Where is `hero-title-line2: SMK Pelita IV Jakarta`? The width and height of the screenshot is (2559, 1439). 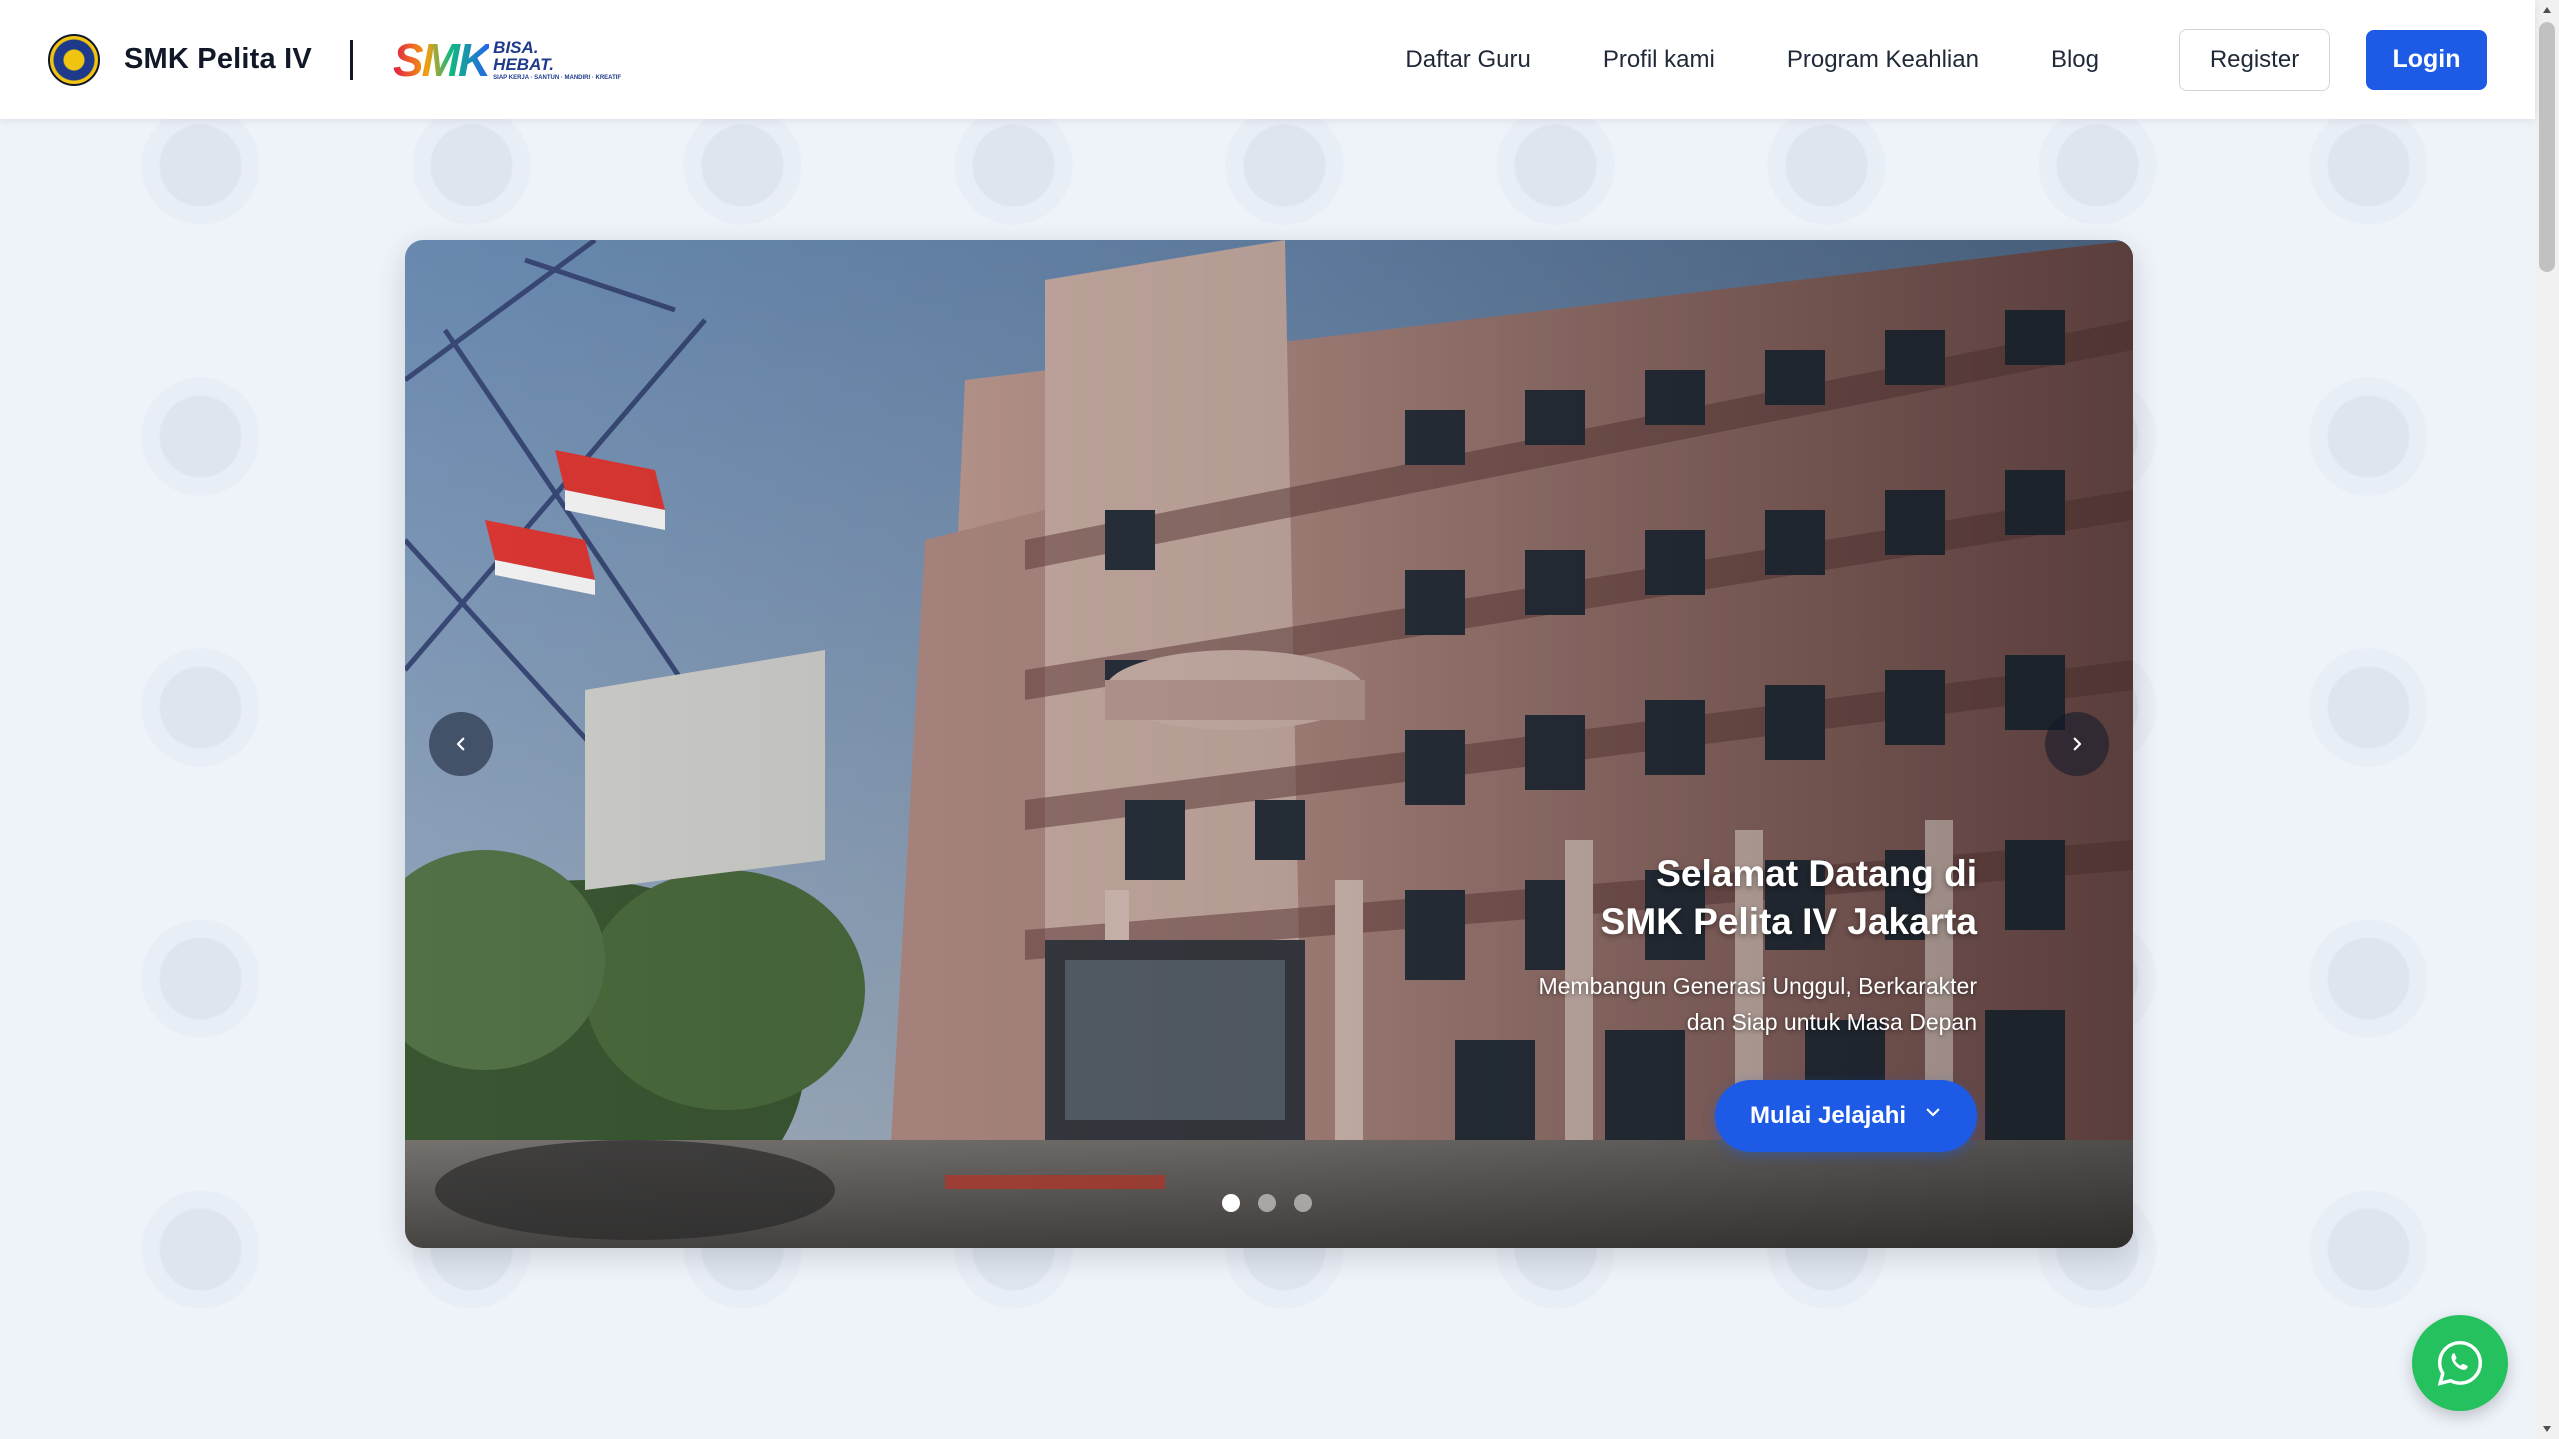 hero-title-line2: SMK Pelita IV Jakarta is located at coordinates (1788, 921).